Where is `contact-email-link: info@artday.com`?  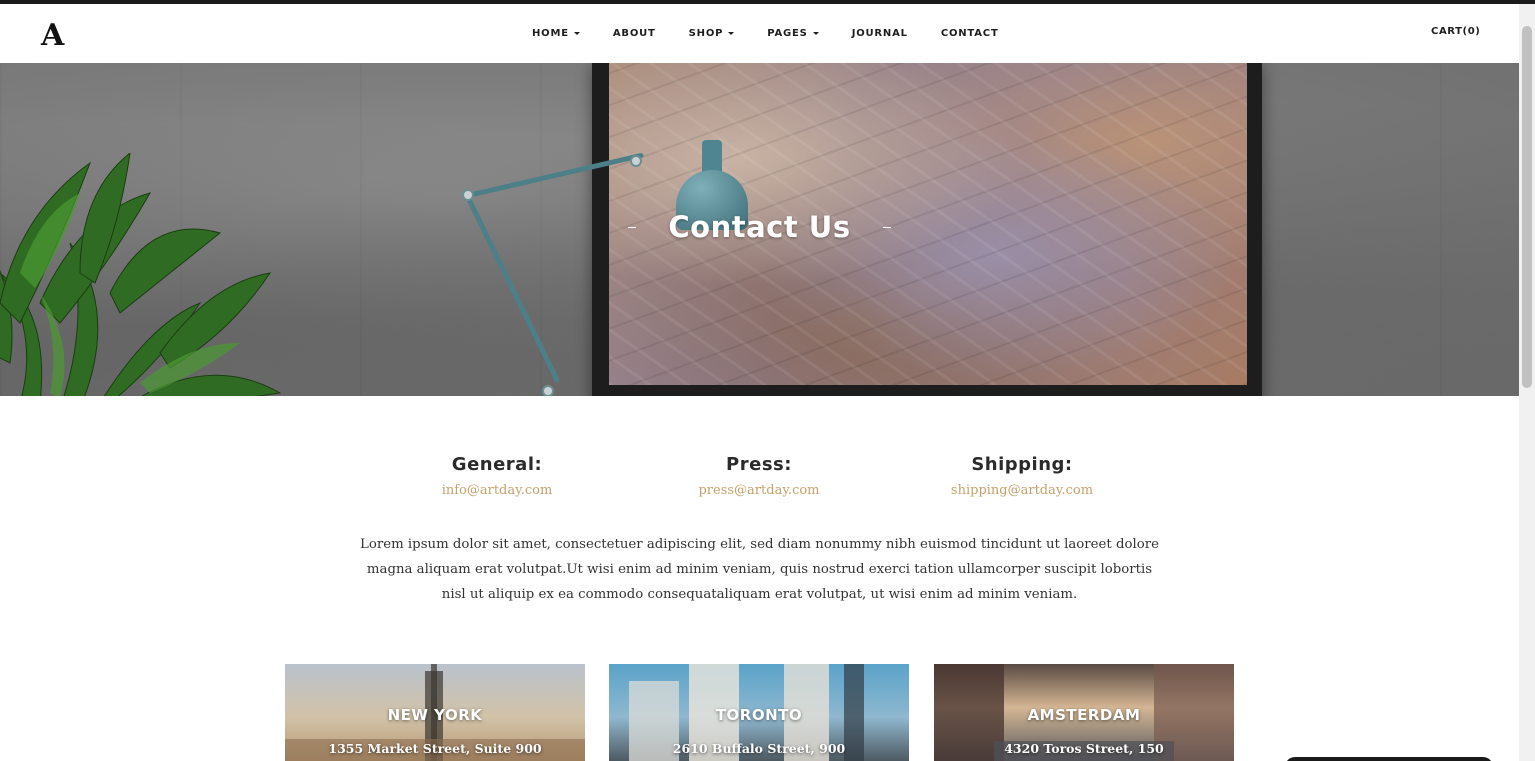 contact-email-link: info@artday.com is located at coordinates (497, 490).